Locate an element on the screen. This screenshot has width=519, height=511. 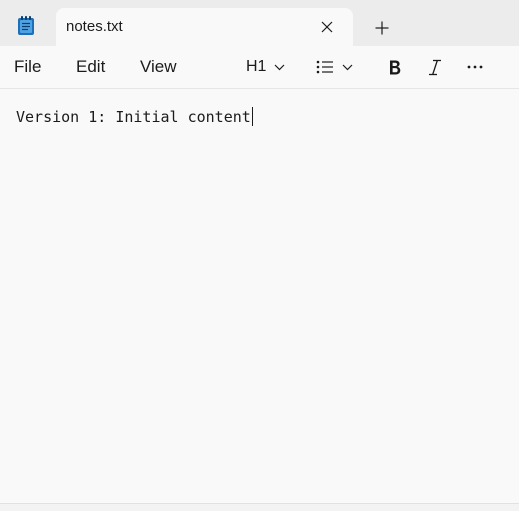
tab-notes: notes.txt is located at coordinates (204, 27).